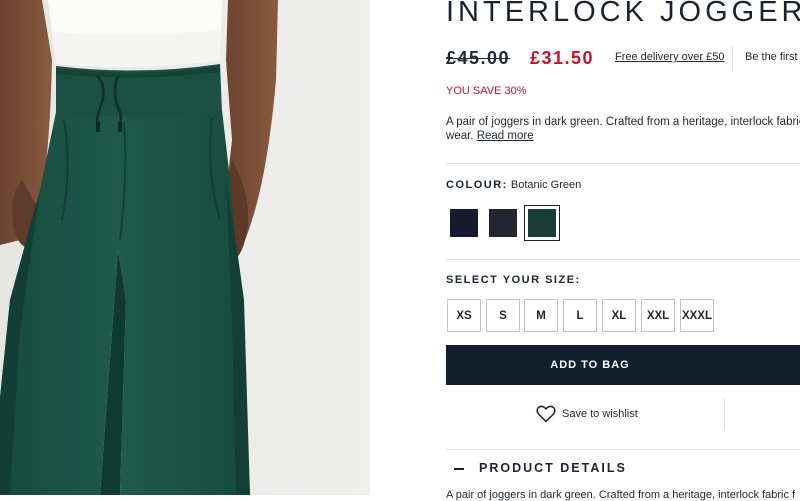  What do you see at coordinates (546, 185) in the screenshot?
I see `colour-value: Botanic Green` at bounding box center [546, 185].